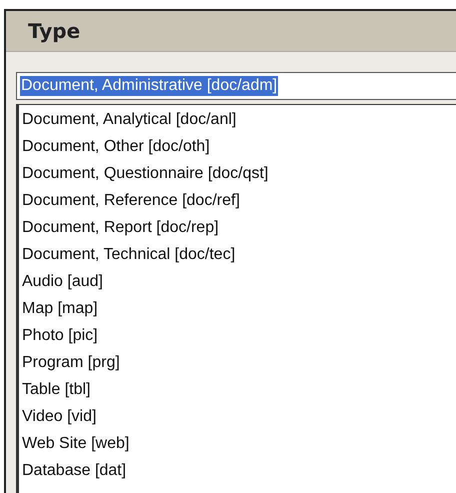 The image size is (456, 493). Describe the element at coordinates (231, 31) in the screenshot. I see `type-header: Type` at that location.